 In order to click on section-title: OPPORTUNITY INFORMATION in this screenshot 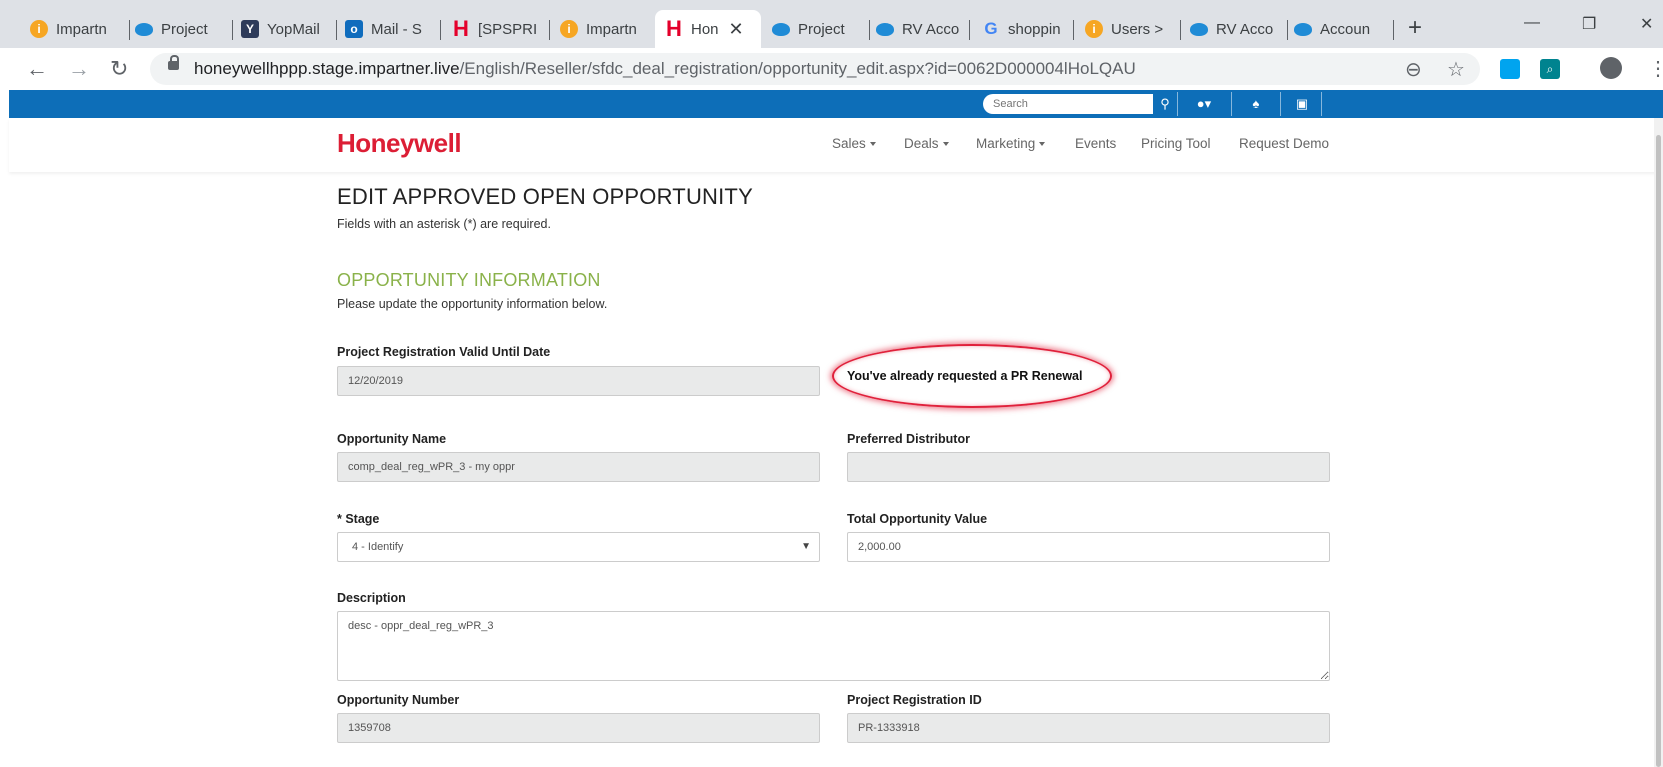, I will do `click(469, 280)`.